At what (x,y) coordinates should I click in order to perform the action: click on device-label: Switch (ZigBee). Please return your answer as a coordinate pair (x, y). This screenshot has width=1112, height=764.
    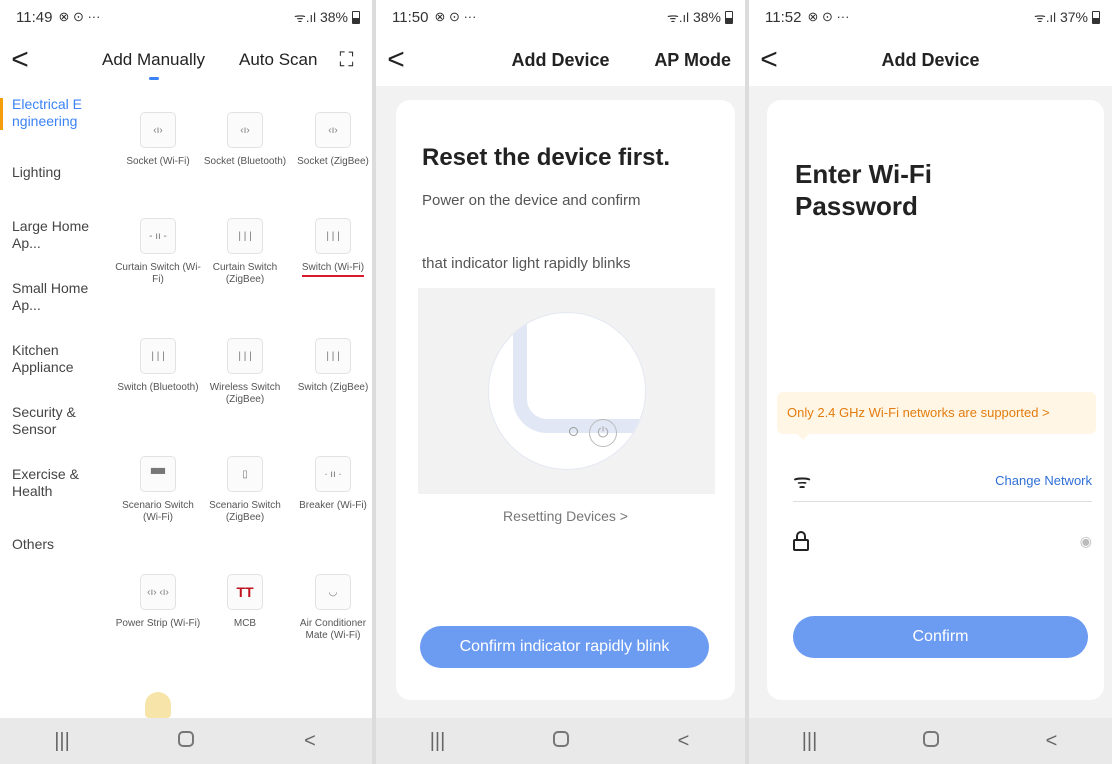
    Looking at the image, I should click on (333, 387).